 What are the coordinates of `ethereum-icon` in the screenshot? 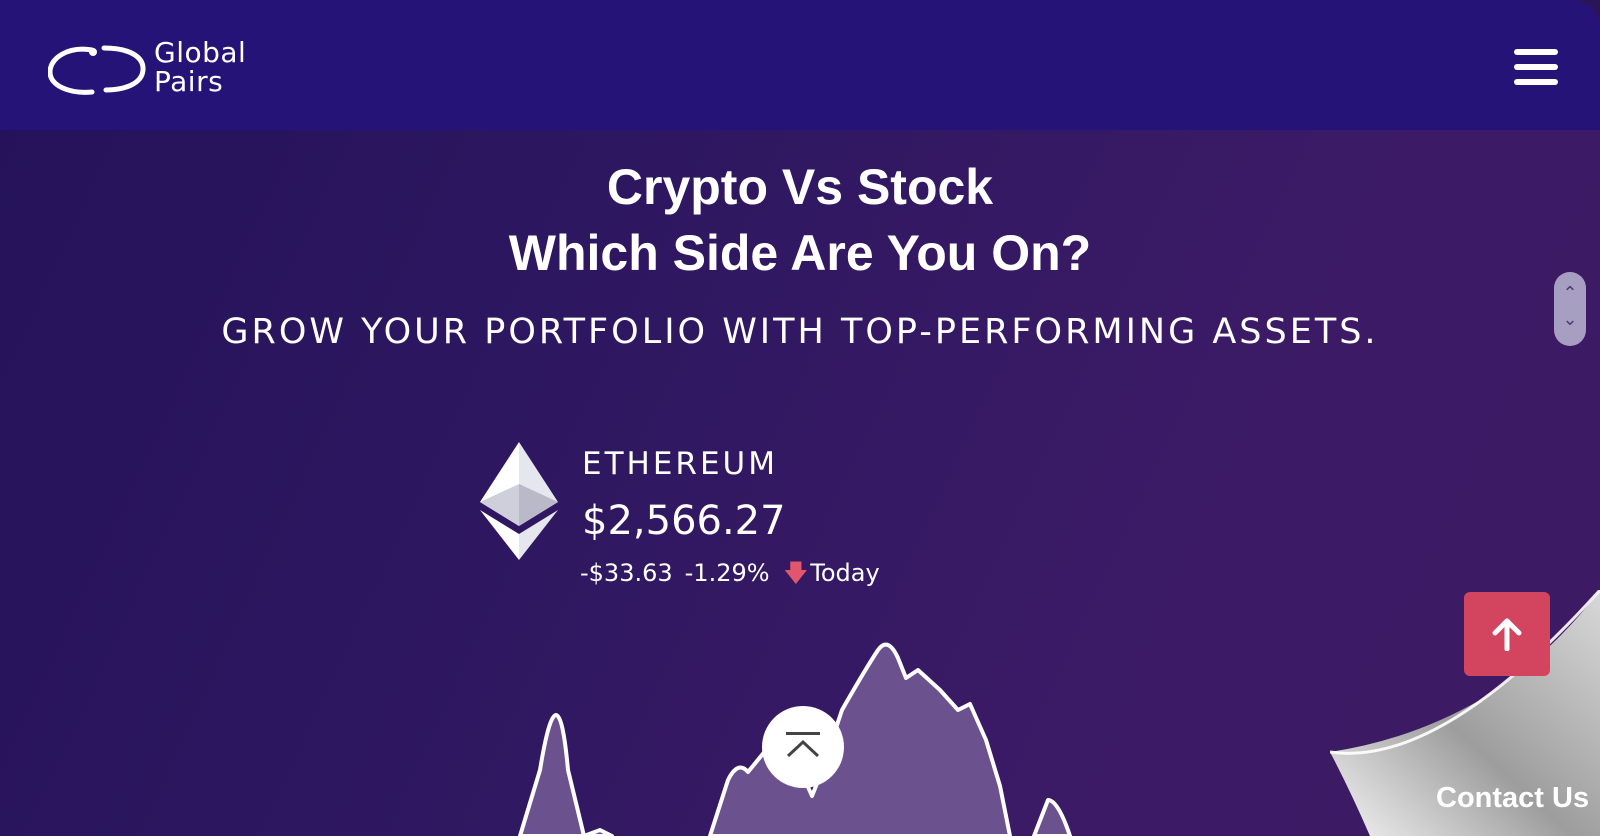 It's located at (519, 501).